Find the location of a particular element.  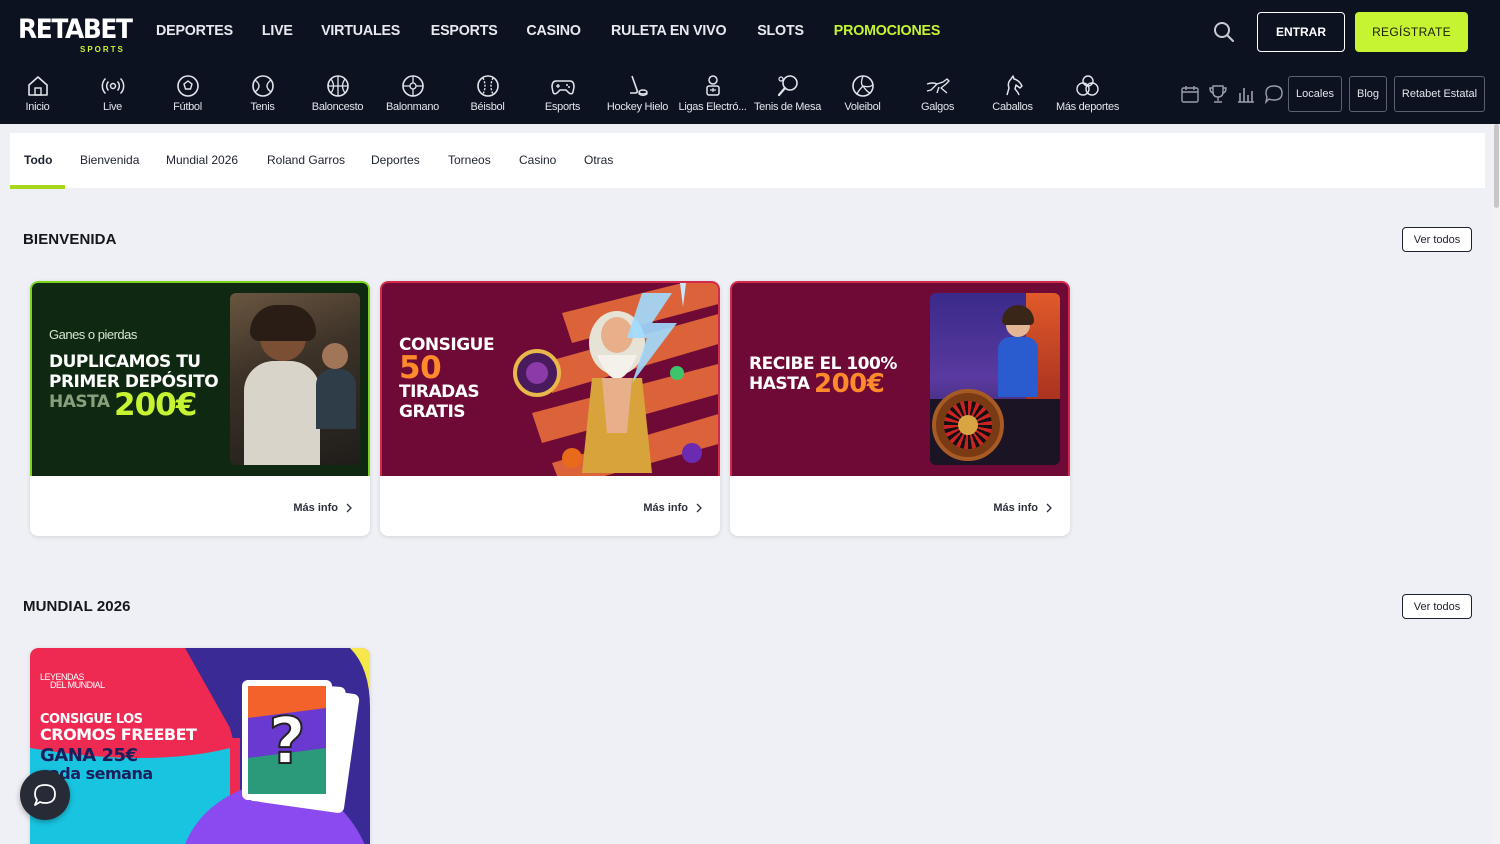

sport-item-caballos: Caballos is located at coordinates (1012, 95).